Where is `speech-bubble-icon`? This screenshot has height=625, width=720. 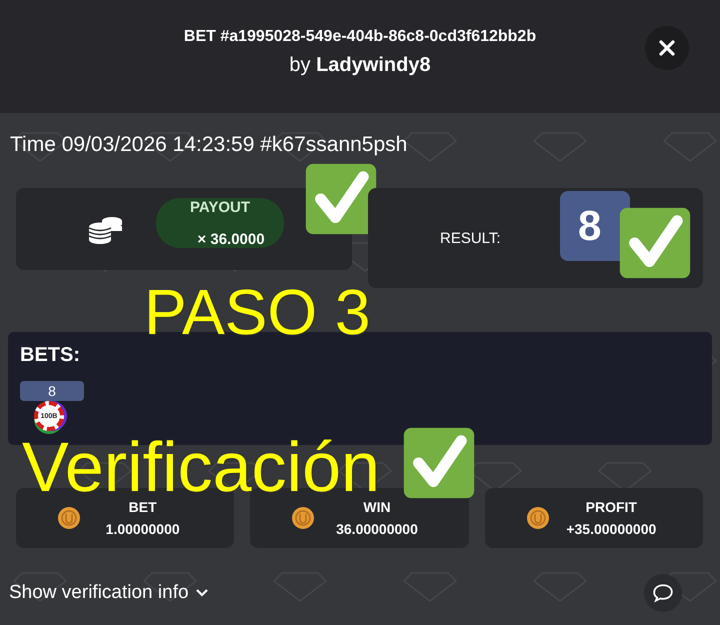 speech-bubble-icon is located at coordinates (663, 593).